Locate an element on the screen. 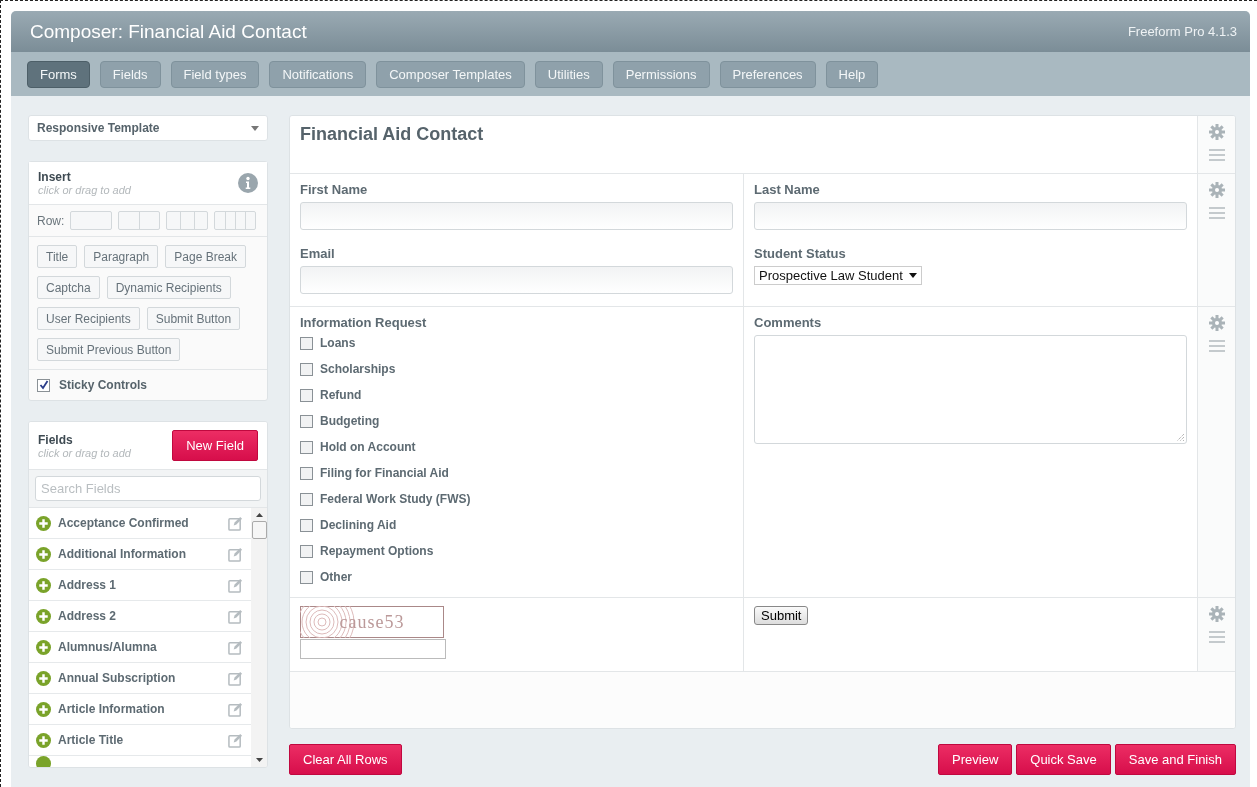 The width and height of the screenshot is (1257, 787). nav-tab: Preferences is located at coordinates (767, 74).